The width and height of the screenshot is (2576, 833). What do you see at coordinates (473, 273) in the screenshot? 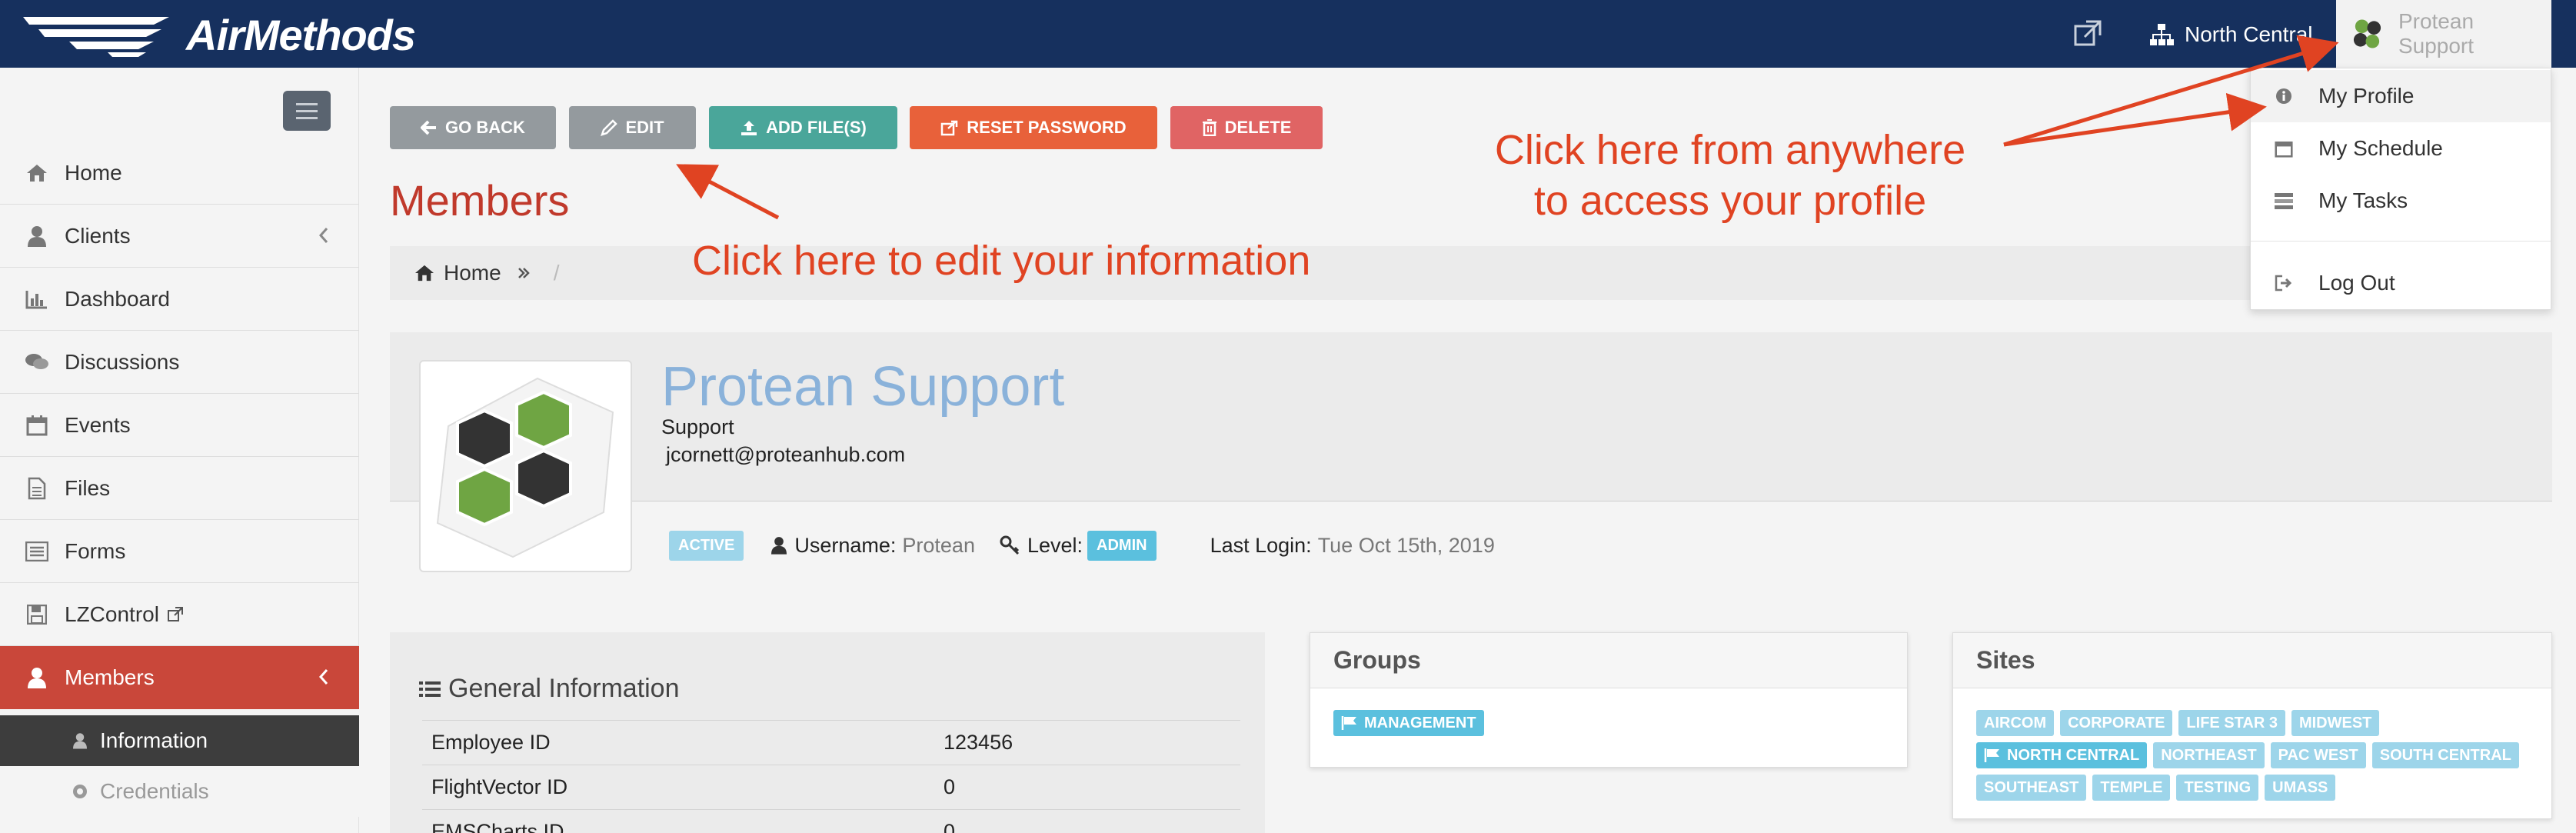
I see `breadcrumb-home-link: Home` at bounding box center [473, 273].